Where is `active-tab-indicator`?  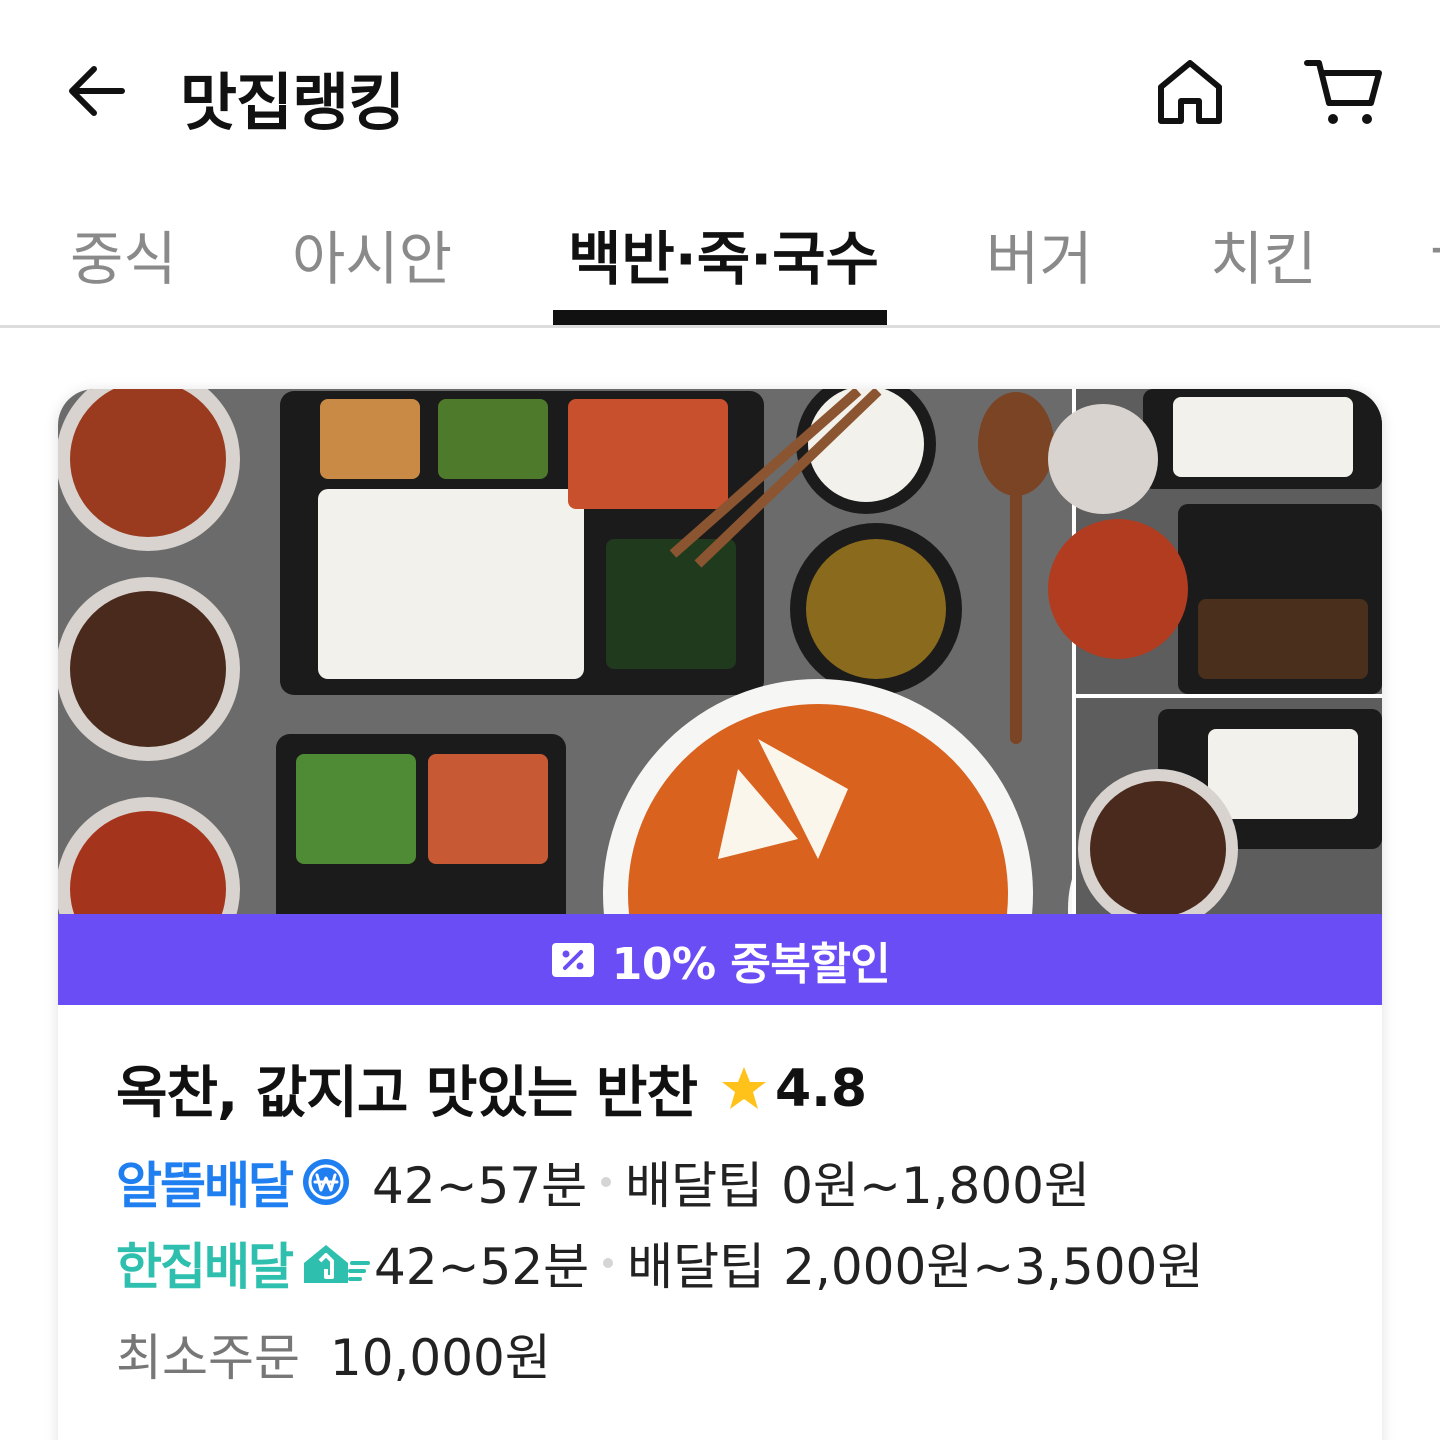 active-tab-indicator is located at coordinates (720, 317).